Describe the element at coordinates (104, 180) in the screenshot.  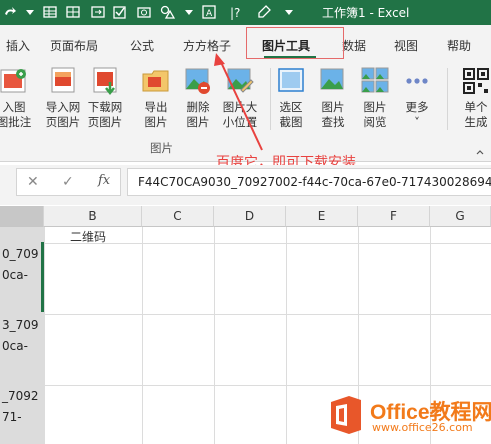
I see `insert-function-button: fx` at that location.